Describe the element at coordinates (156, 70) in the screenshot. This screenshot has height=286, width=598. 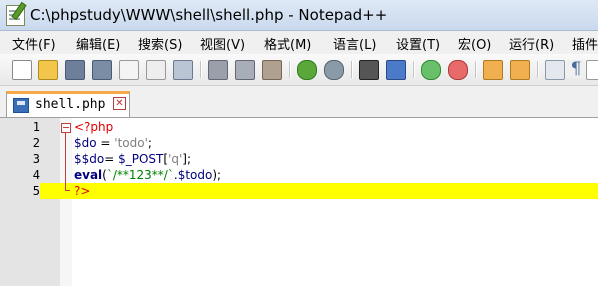
I see `close-all-icon` at that location.